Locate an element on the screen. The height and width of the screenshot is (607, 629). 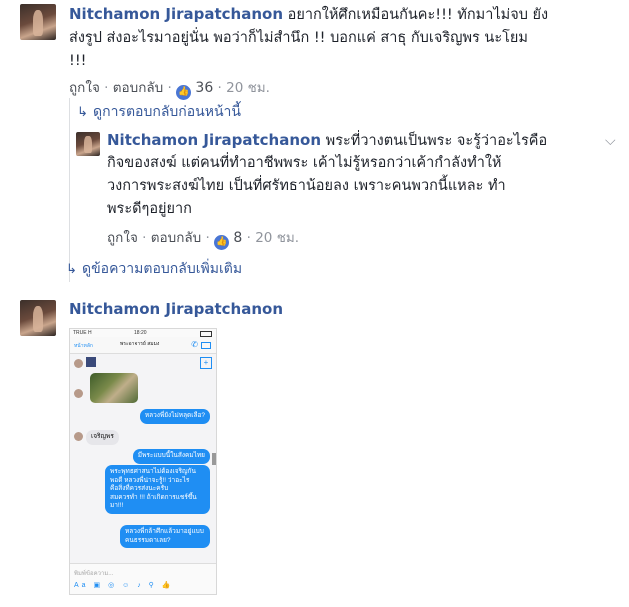
more-replies-label: ดูข้อความตอบกลับเพิ่มเติม is located at coordinates (162, 269).